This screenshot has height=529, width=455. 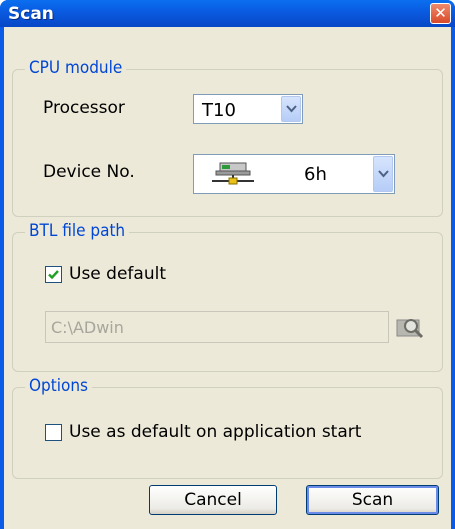 What do you see at coordinates (294, 174) in the screenshot?
I see `device-no-select: 6h` at bounding box center [294, 174].